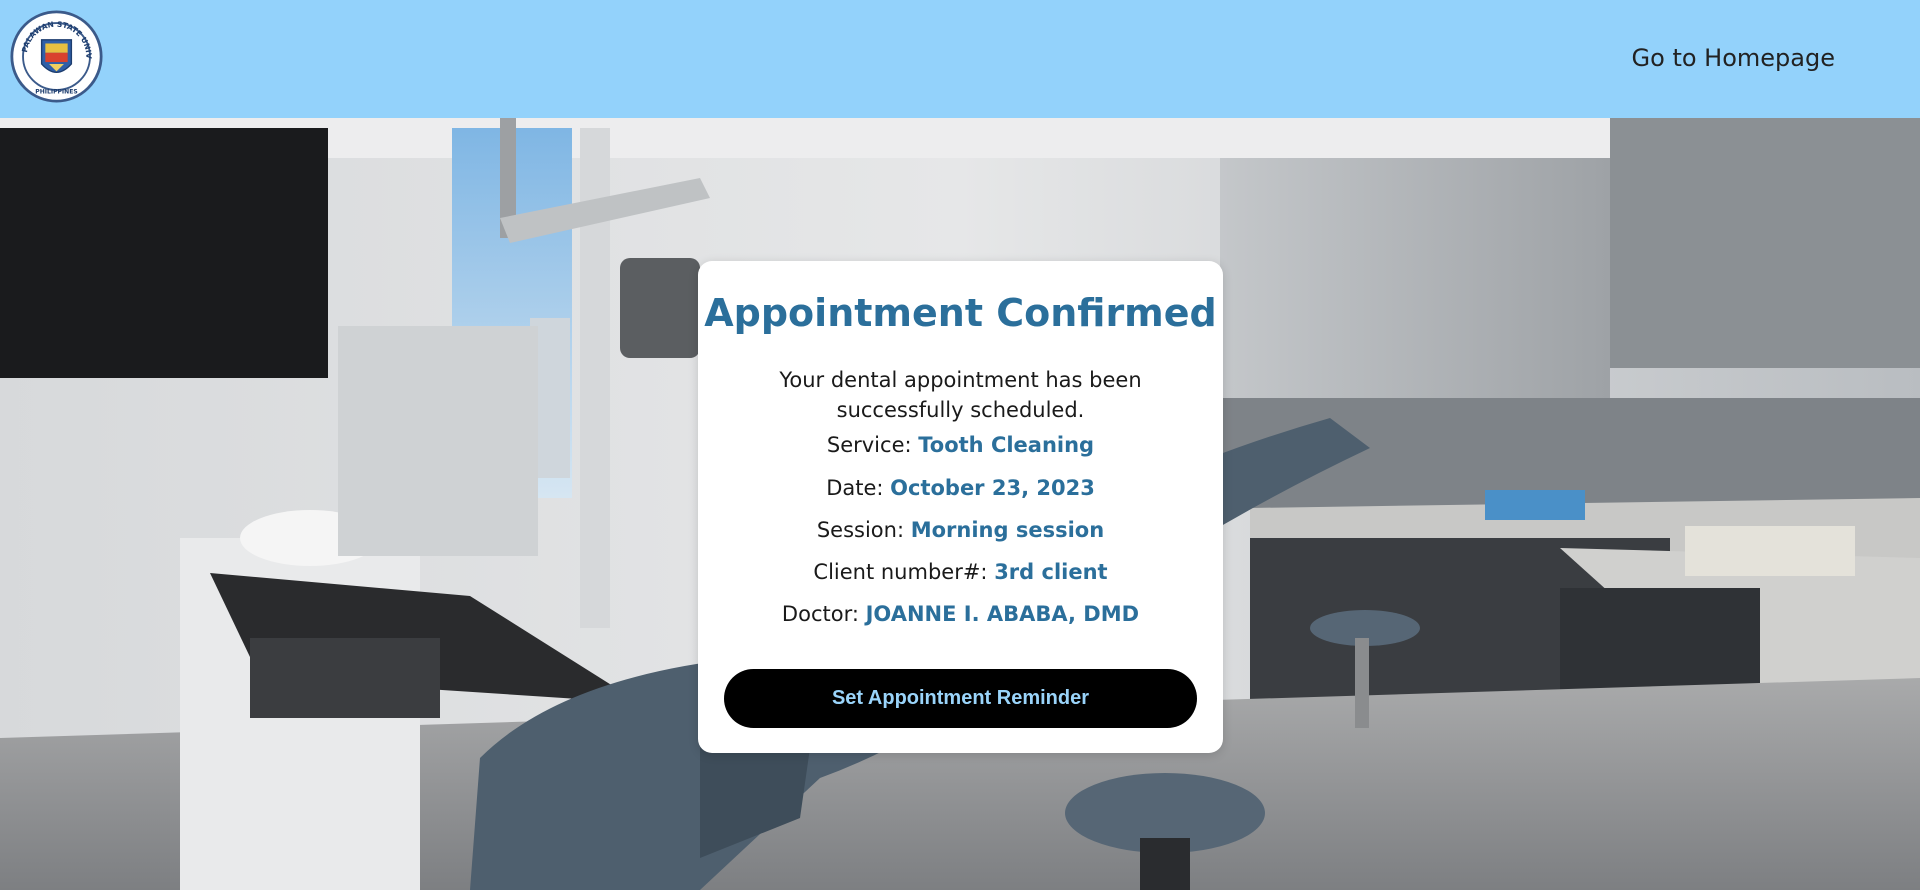  I want to click on detail-value: Morning session, so click(1007, 530).